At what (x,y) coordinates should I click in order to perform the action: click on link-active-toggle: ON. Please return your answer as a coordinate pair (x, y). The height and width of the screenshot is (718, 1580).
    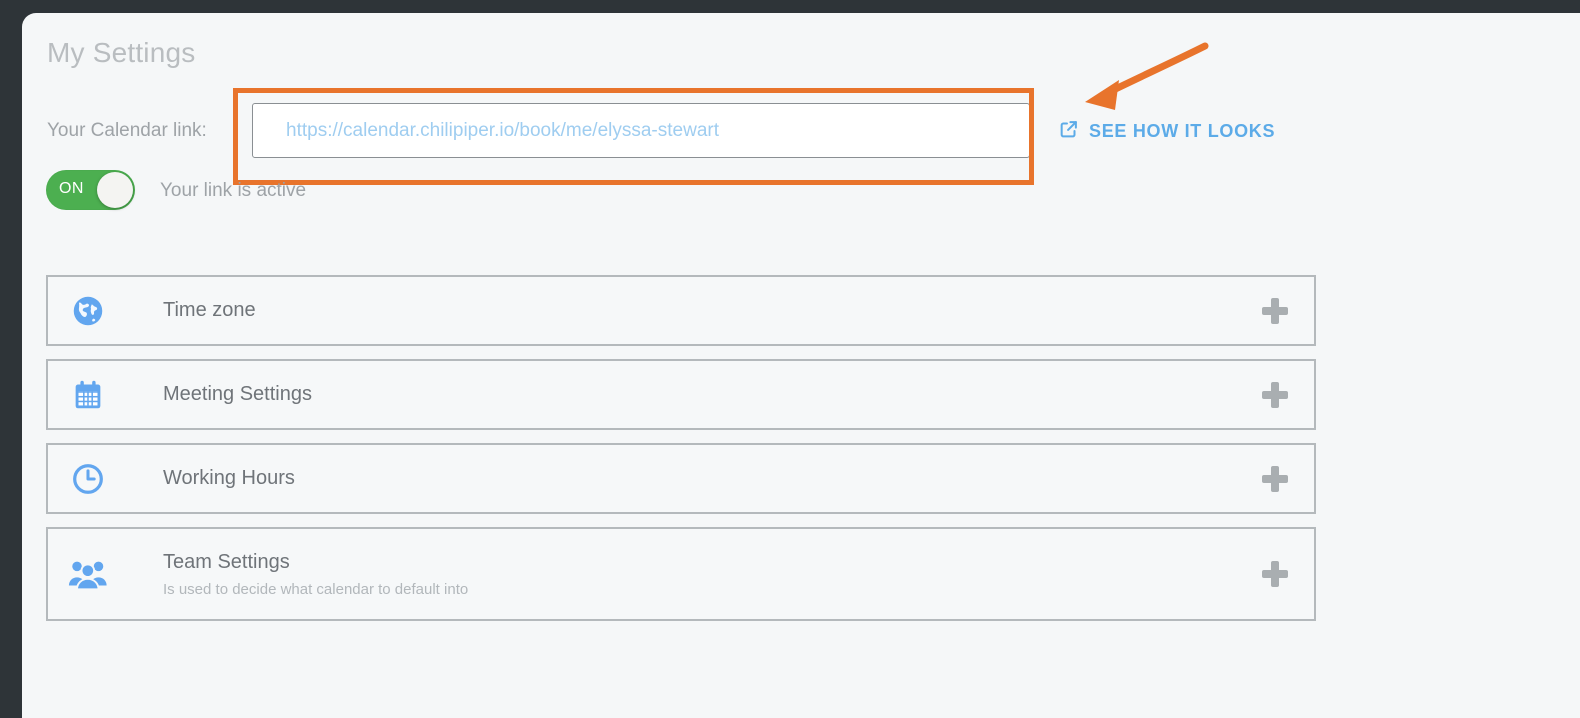
    Looking at the image, I should click on (90, 190).